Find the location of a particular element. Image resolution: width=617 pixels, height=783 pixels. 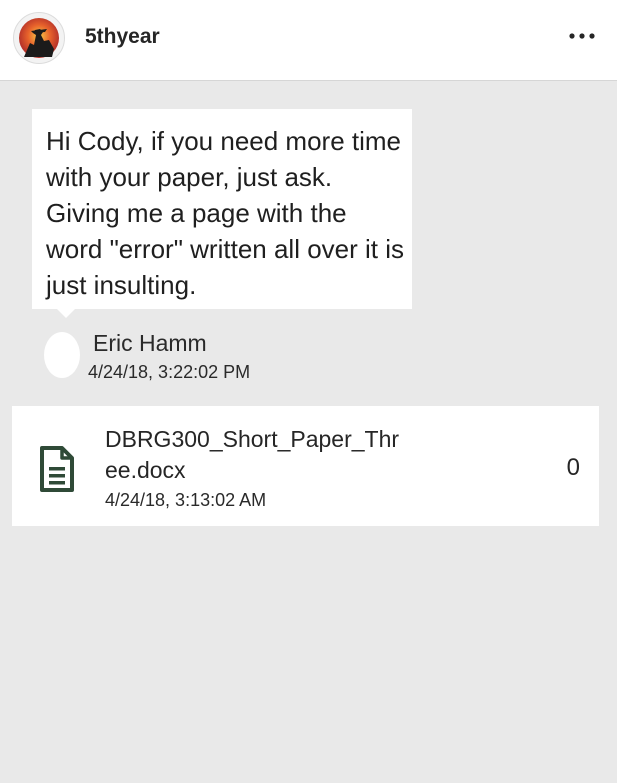

top-bar: 5thyear is located at coordinates (308, 40).